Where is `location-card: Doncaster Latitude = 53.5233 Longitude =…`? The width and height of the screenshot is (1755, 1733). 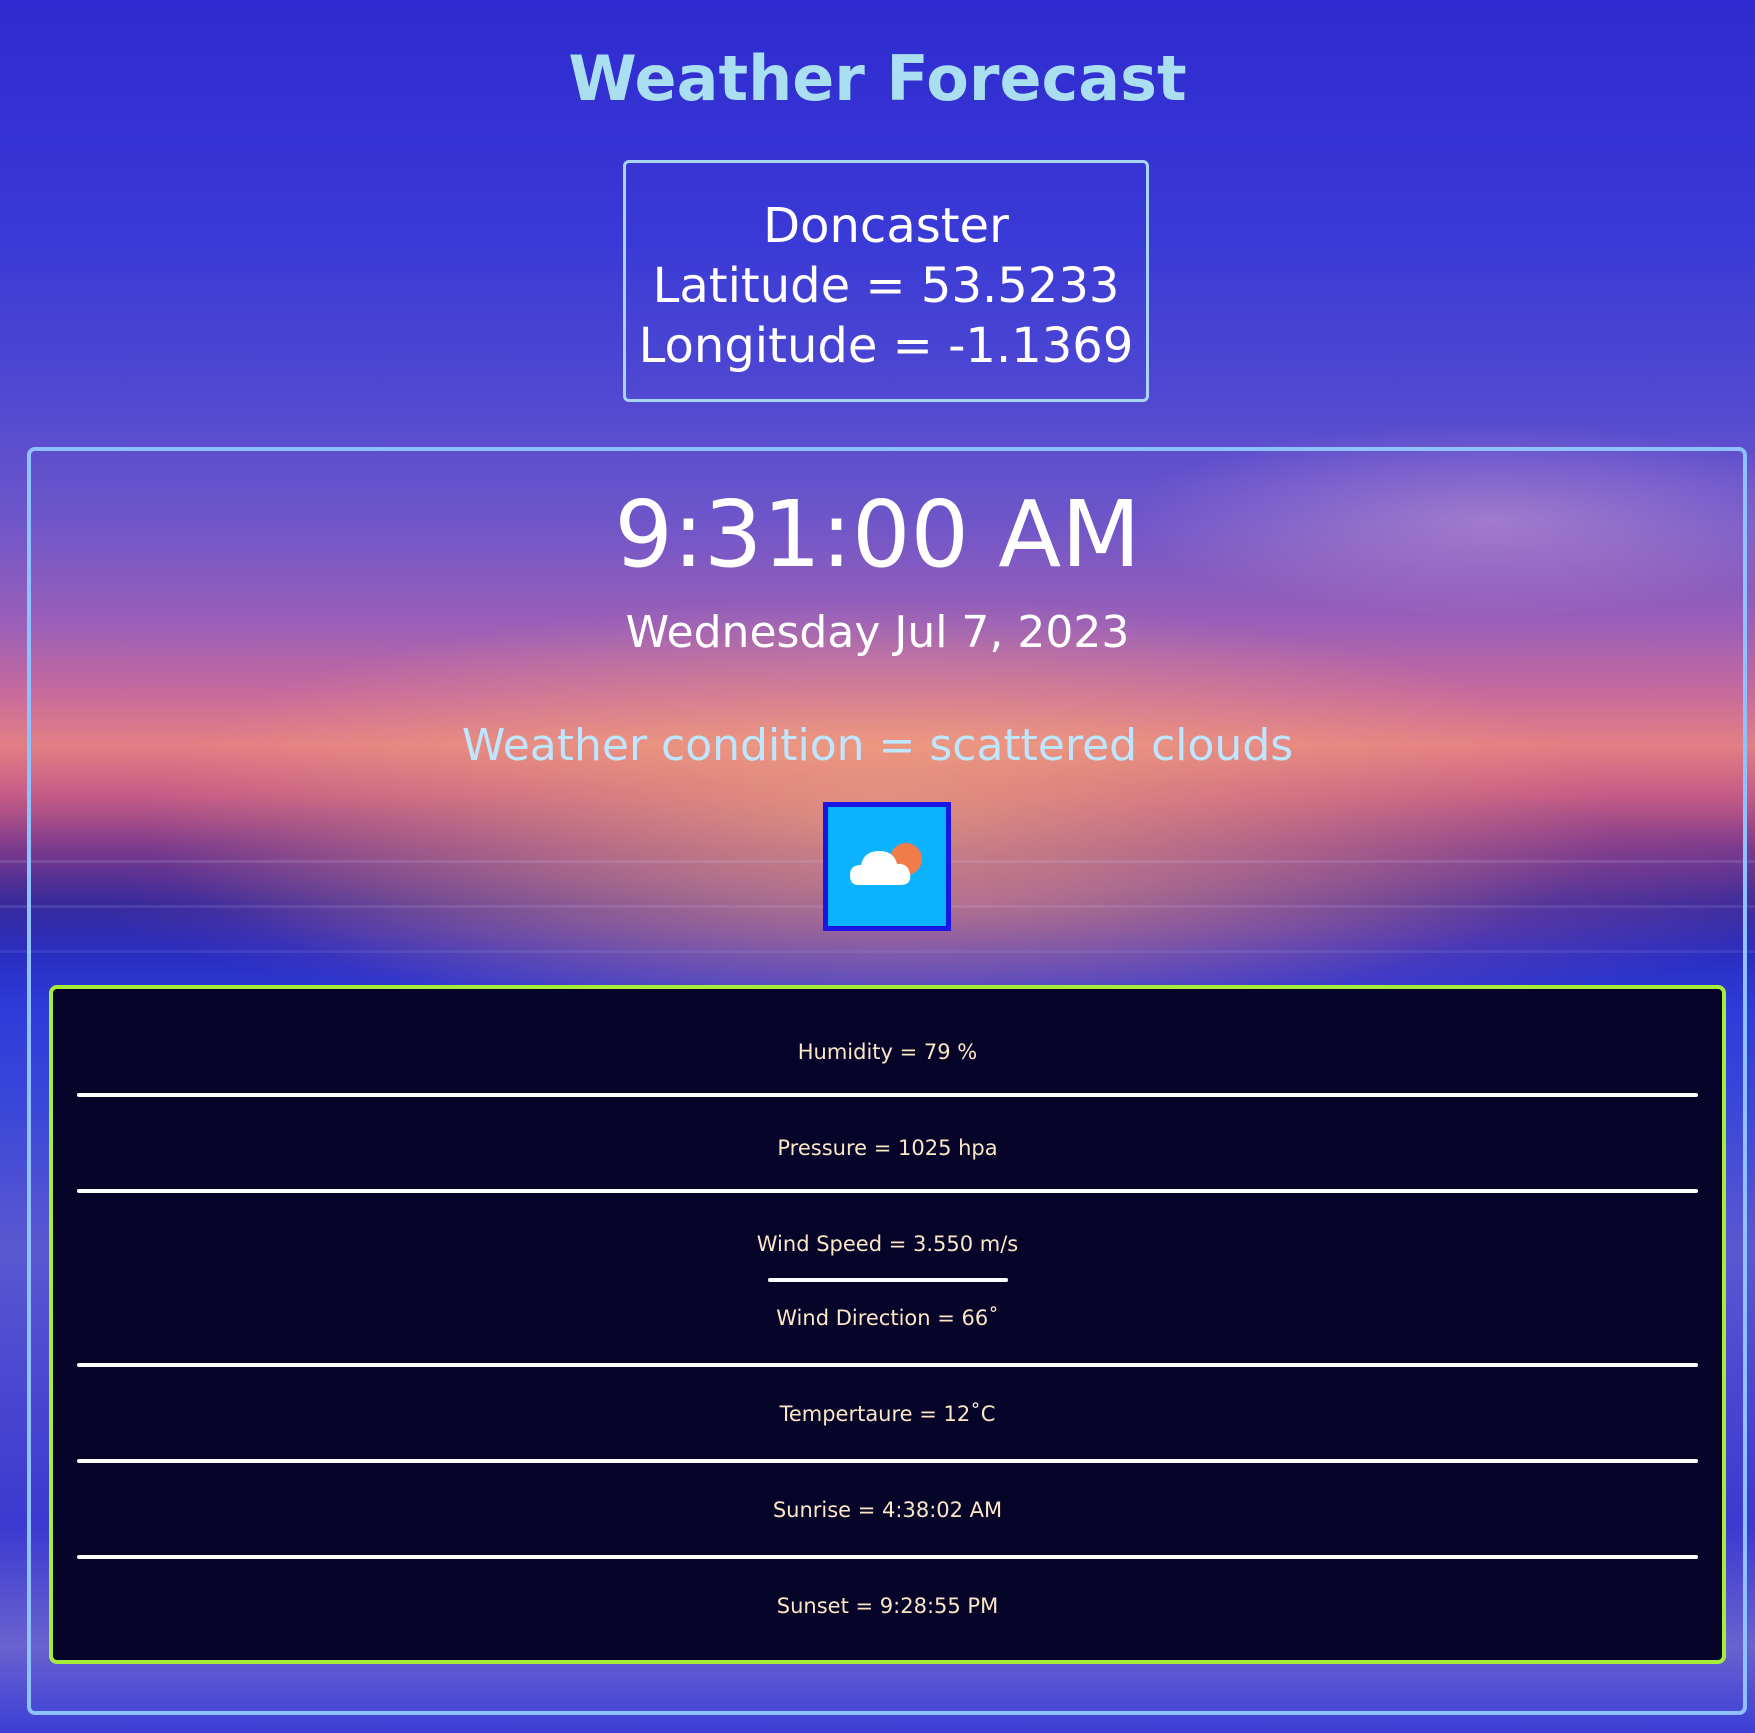
location-card: Doncaster Latitude = 53.5233 Longitude =… is located at coordinates (886, 281).